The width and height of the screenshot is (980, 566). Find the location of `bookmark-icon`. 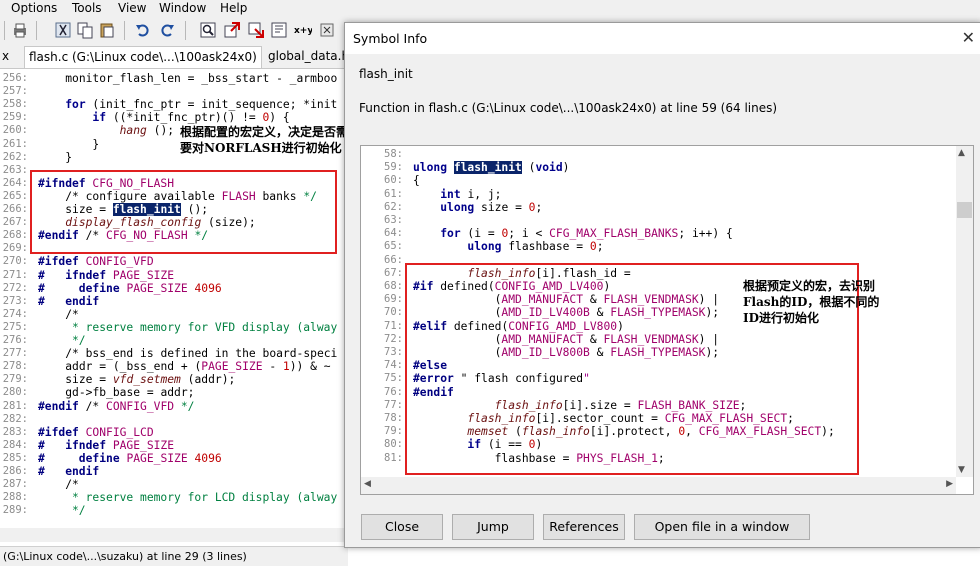

bookmark-icon is located at coordinates (279, 30).